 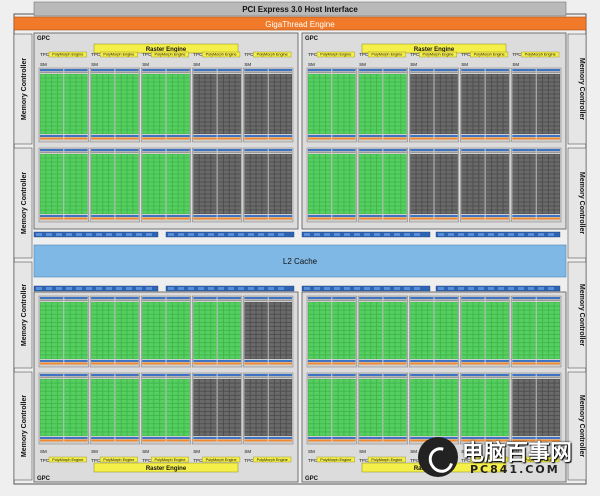 I want to click on sm-loadstore-bar, so click(x=229, y=216).